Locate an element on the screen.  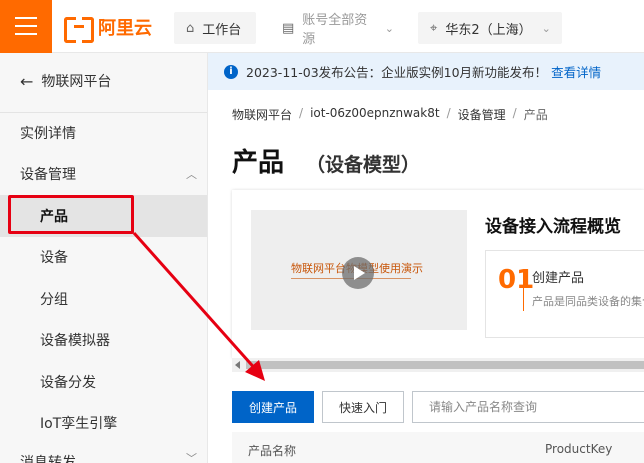
quick-start-button: 快速入门 is located at coordinates (363, 407).